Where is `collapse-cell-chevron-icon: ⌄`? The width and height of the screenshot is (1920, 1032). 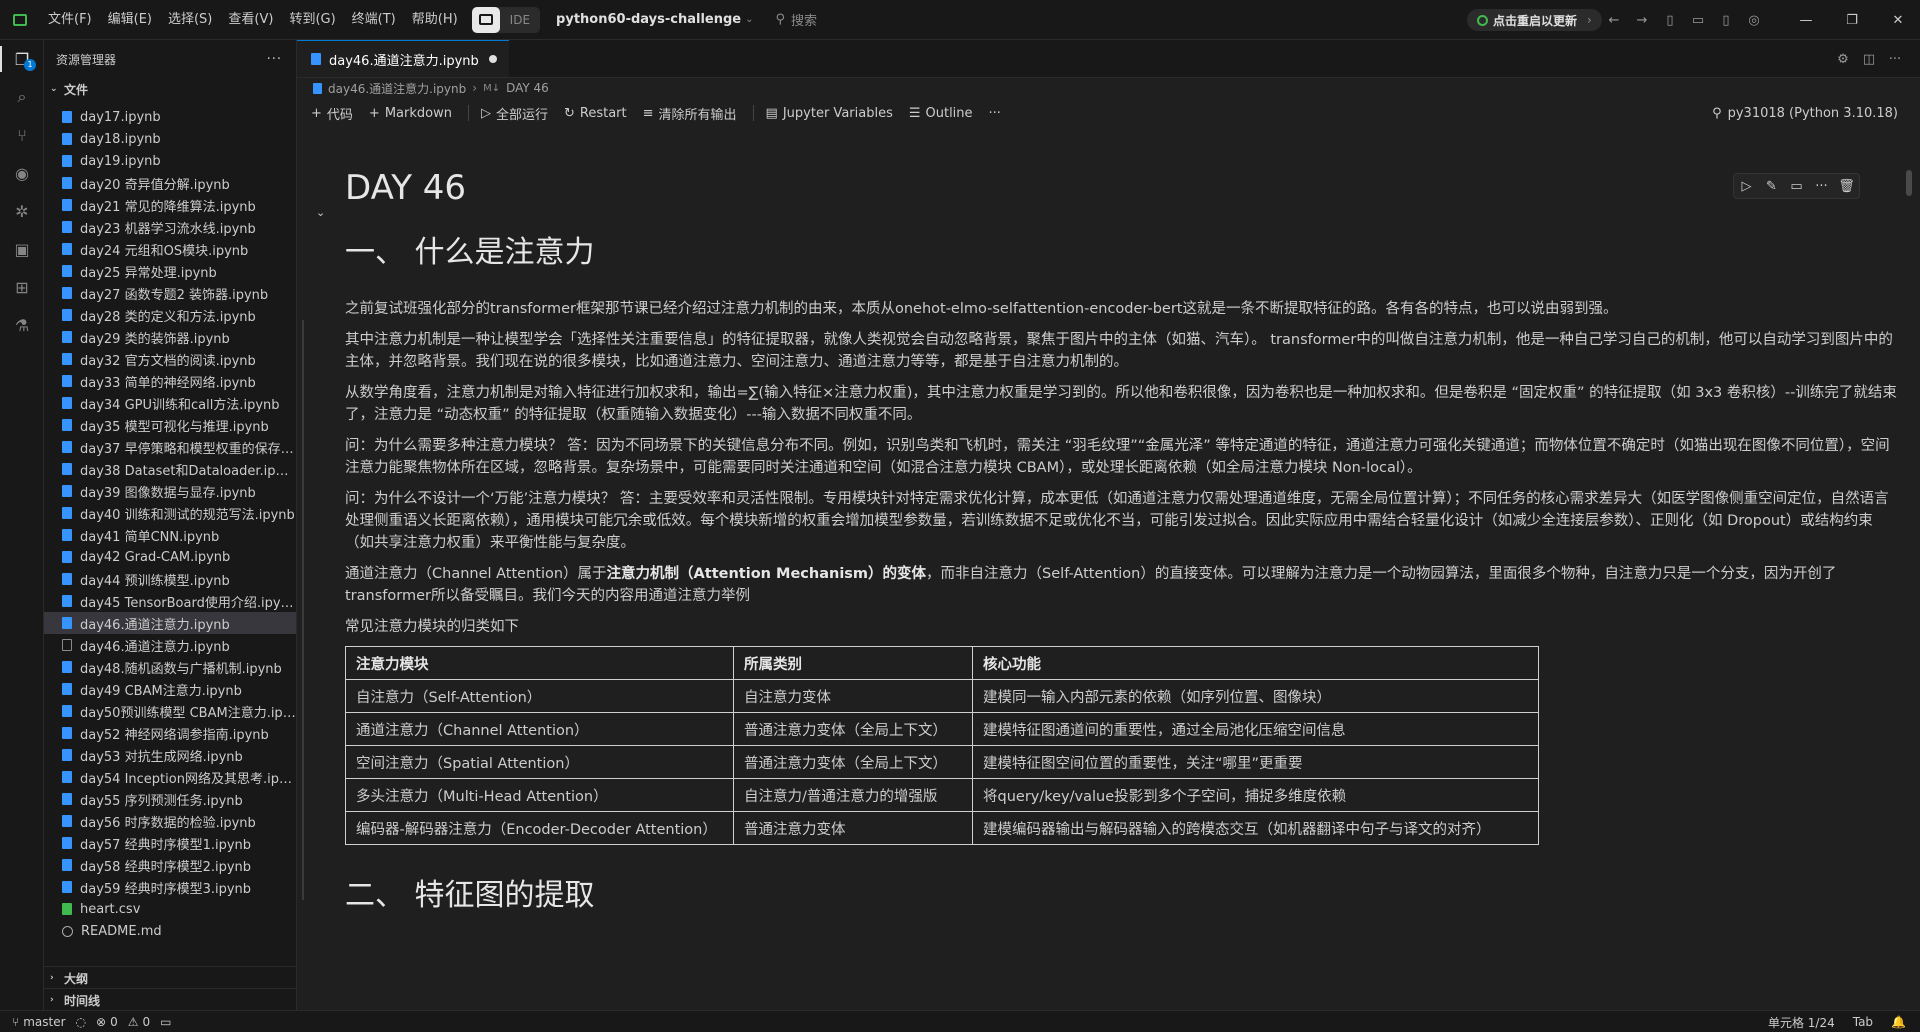 collapse-cell-chevron-icon: ⌄ is located at coordinates (320, 212).